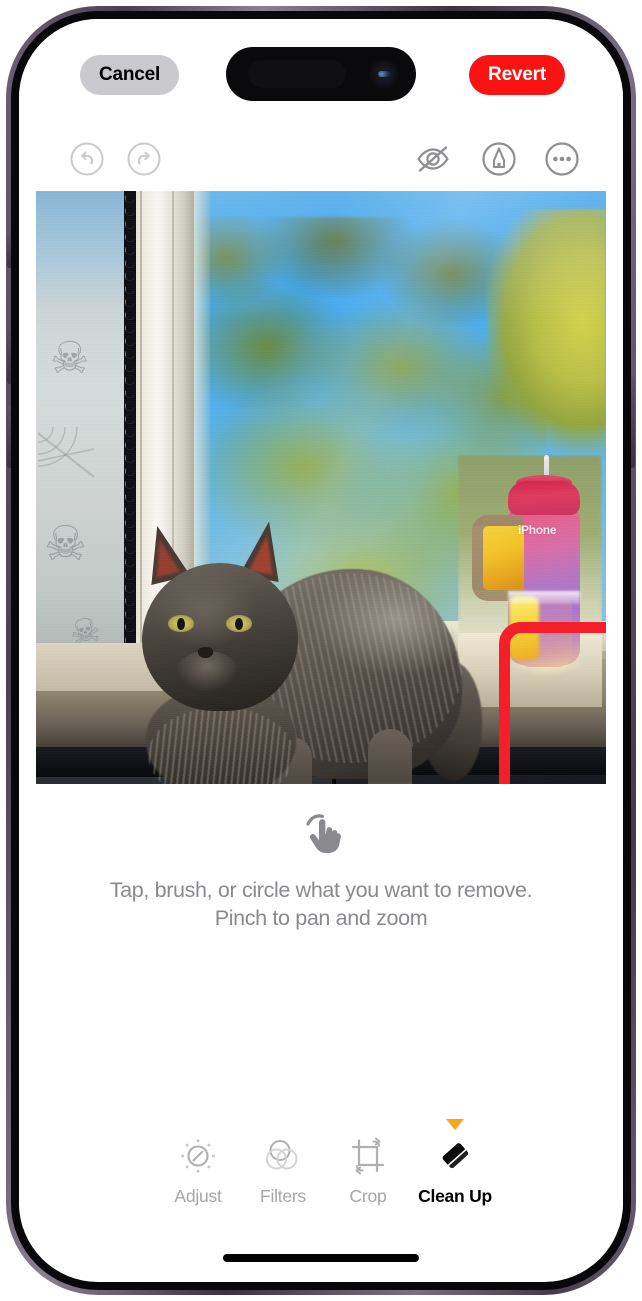 The image size is (642, 1301). I want to click on cancel-button: Cancel, so click(130, 75).